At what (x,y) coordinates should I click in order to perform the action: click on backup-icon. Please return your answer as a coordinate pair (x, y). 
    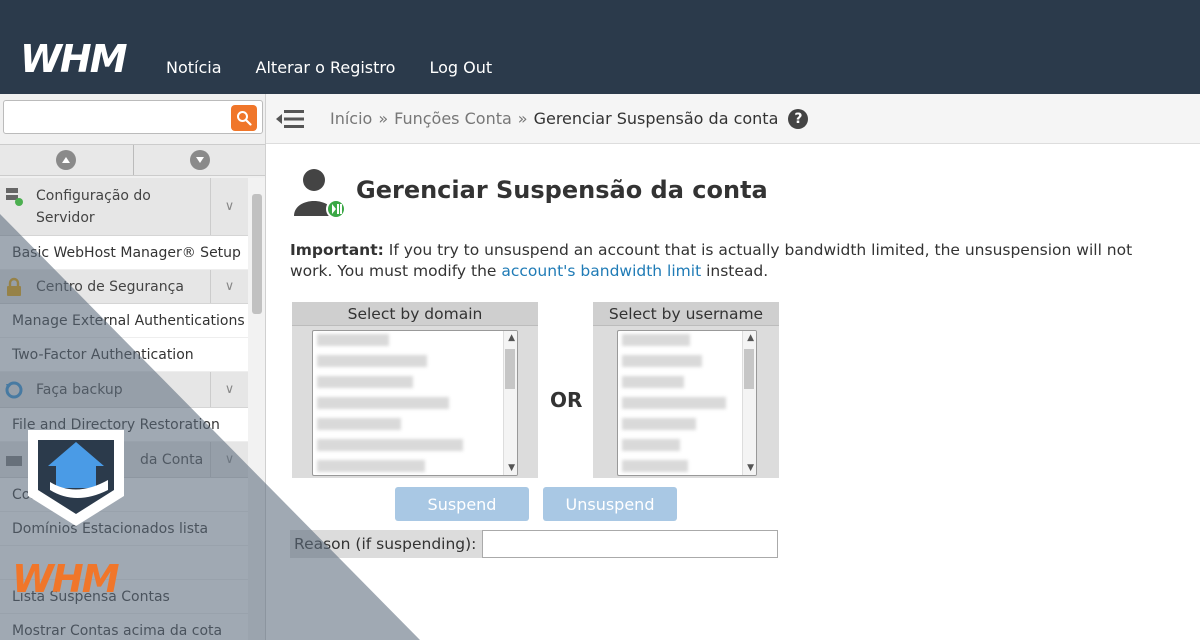
    Looking at the image, I should click on (14, 390).